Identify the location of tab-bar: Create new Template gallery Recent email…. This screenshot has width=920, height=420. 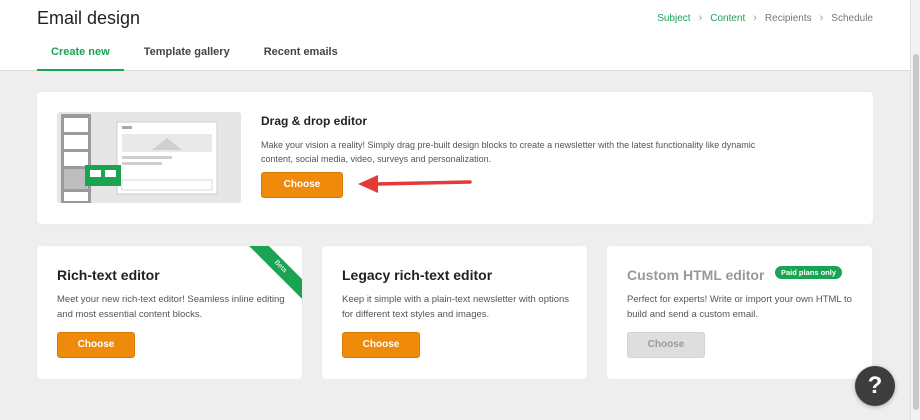
(197, 58).